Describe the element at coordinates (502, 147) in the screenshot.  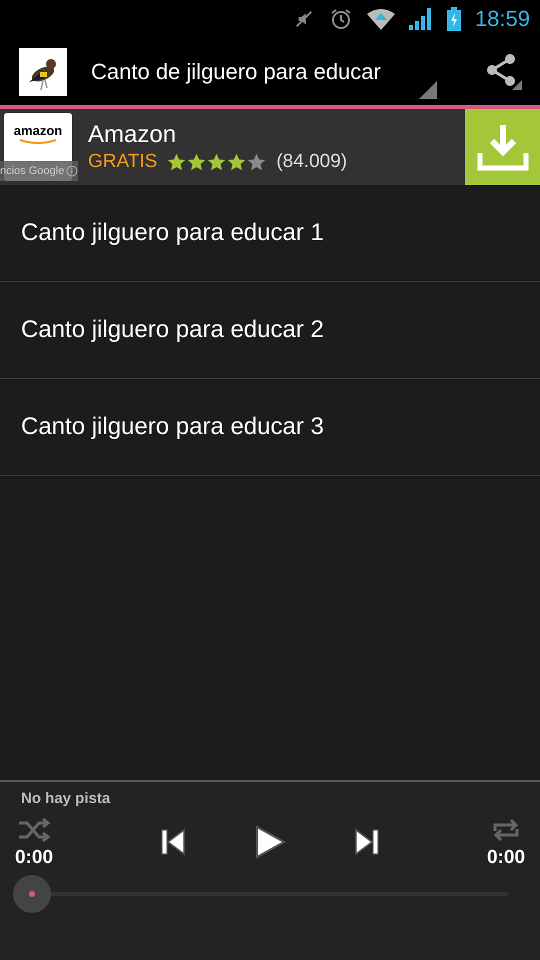
I see `download-button` at that location.